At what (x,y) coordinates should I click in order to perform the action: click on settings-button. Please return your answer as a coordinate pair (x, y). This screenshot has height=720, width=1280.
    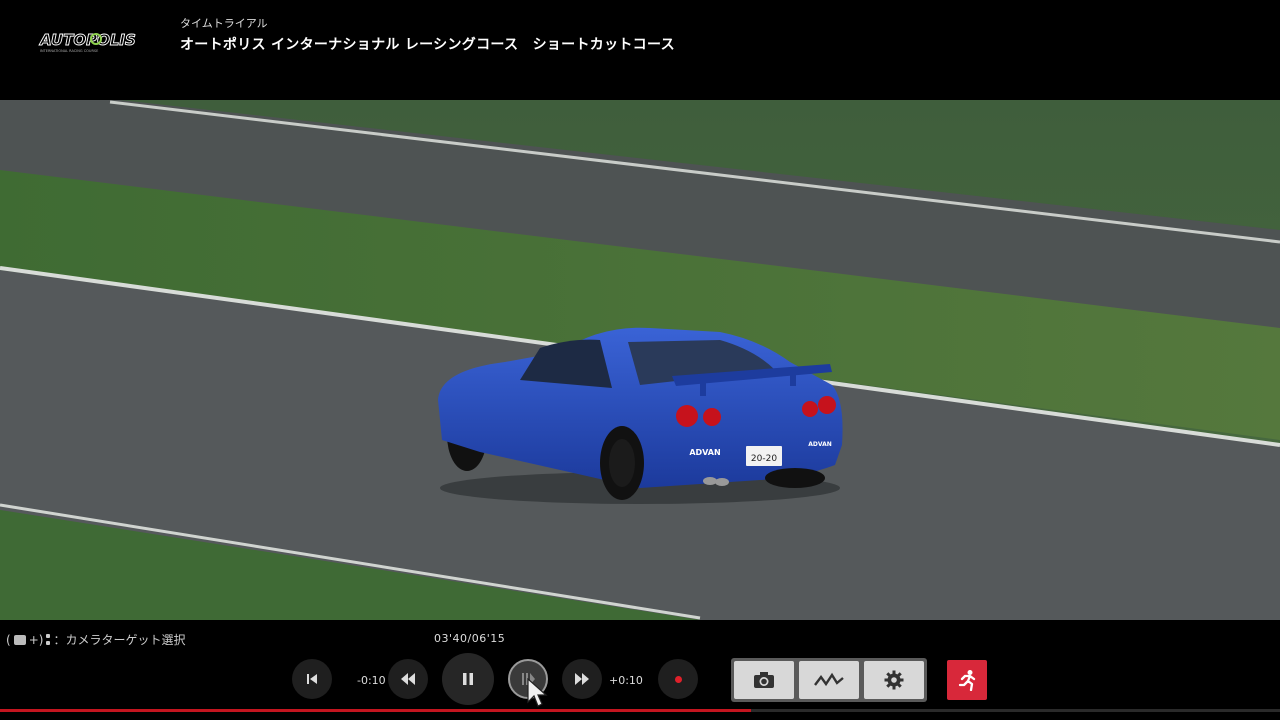
    Looking at the image, I should click on (894, 680).